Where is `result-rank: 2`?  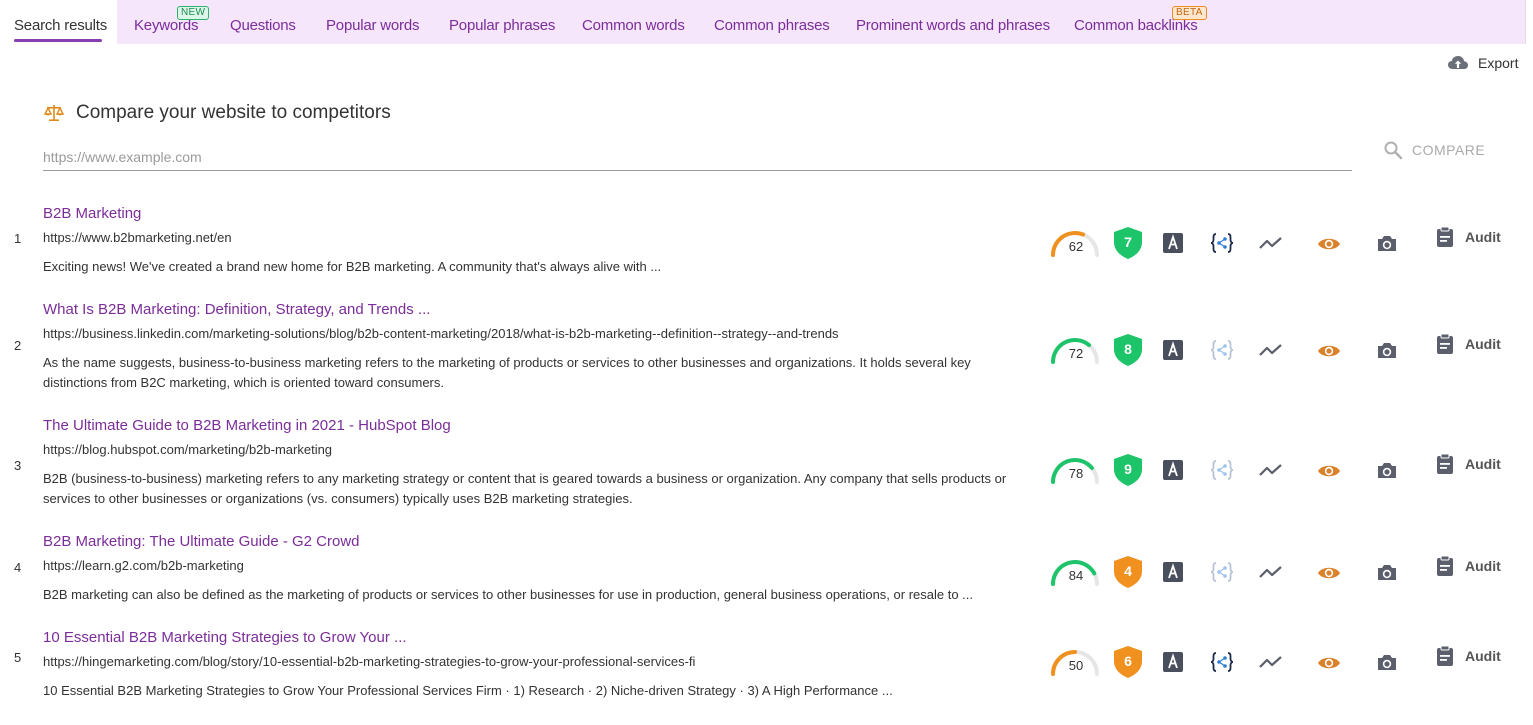 result-rank: 2 is located at coordinates (18, 345).